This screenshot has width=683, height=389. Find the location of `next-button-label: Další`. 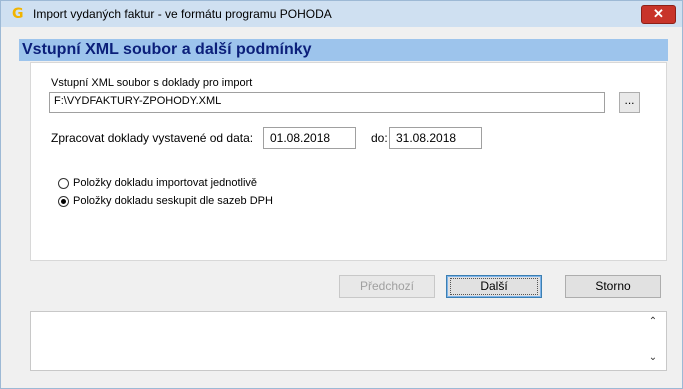

next-button-label: Další is located at coordinates (494, 286).